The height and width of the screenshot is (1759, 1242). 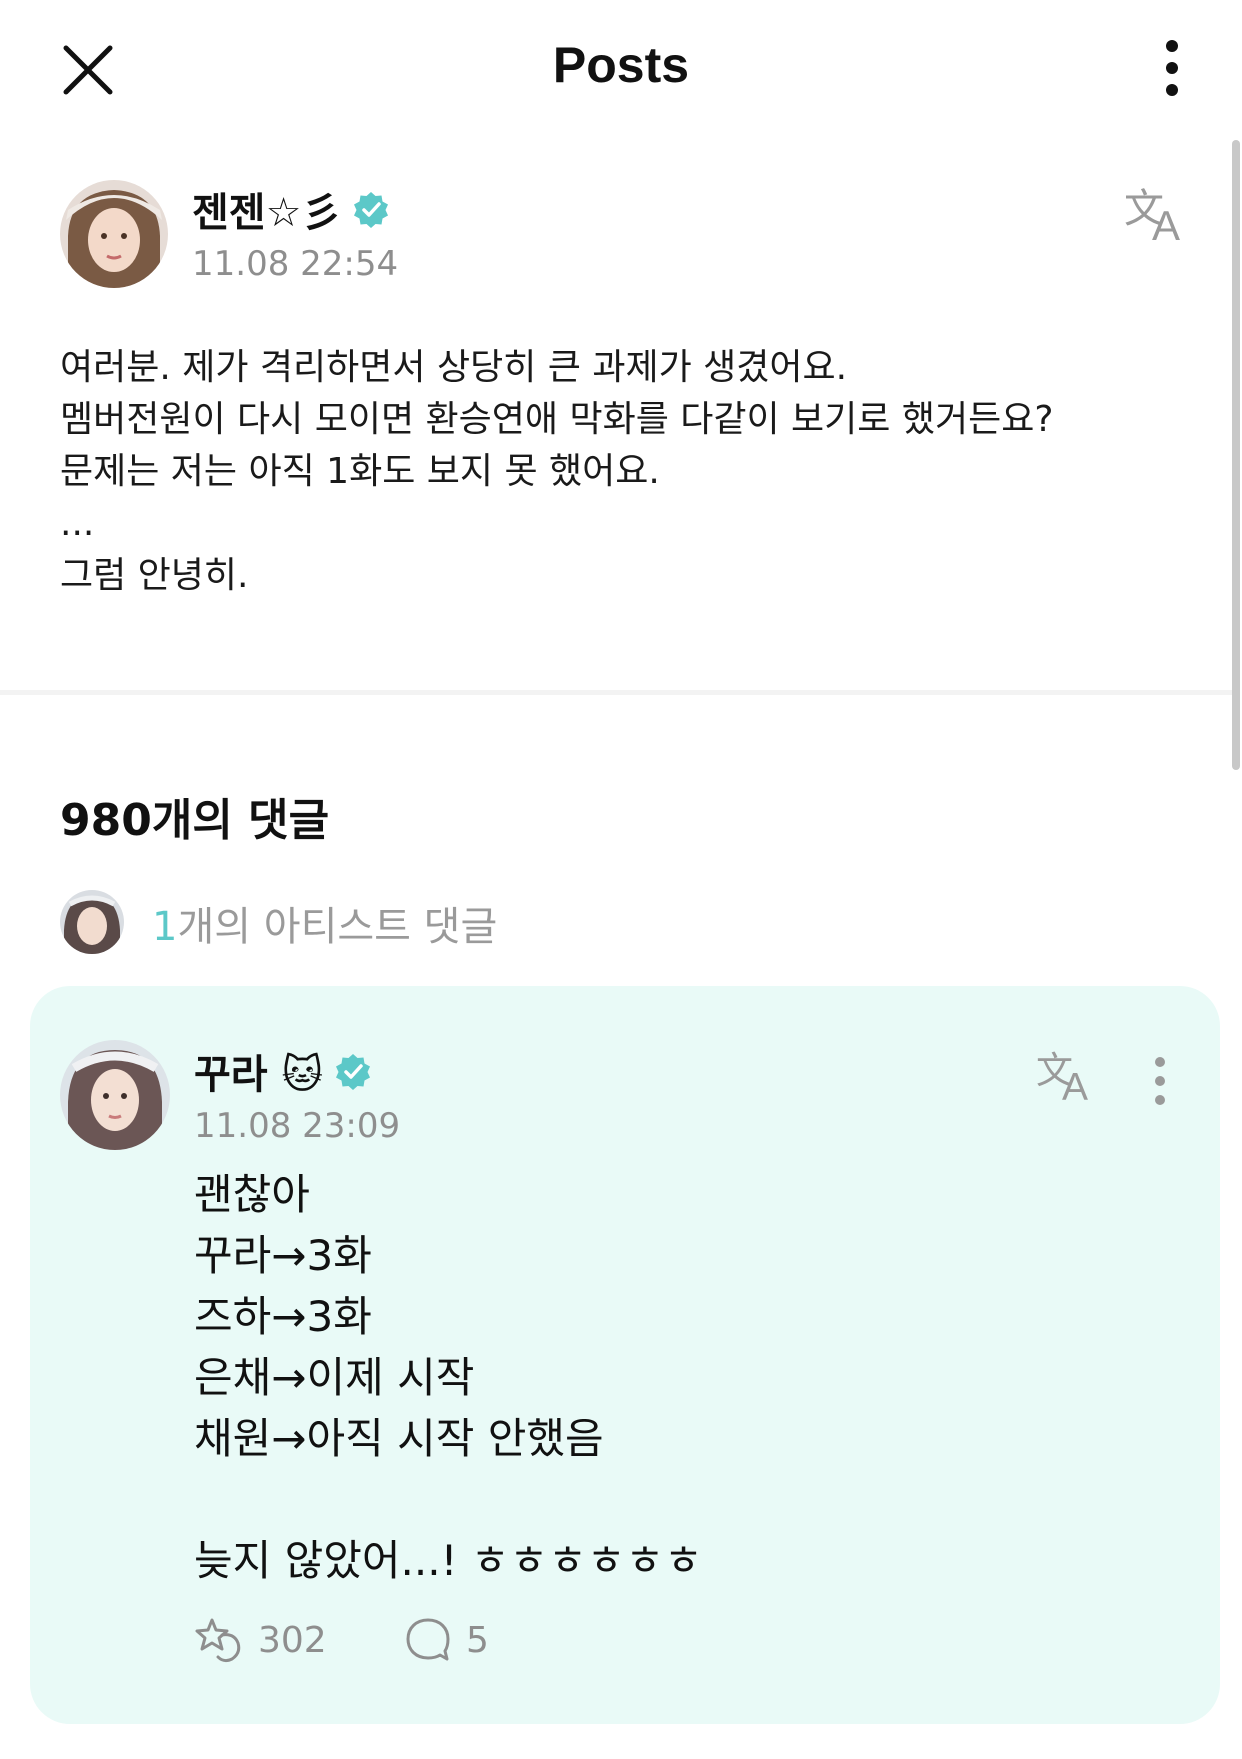 I want to click on comment-more-button, so click(x=1160, y=1081).